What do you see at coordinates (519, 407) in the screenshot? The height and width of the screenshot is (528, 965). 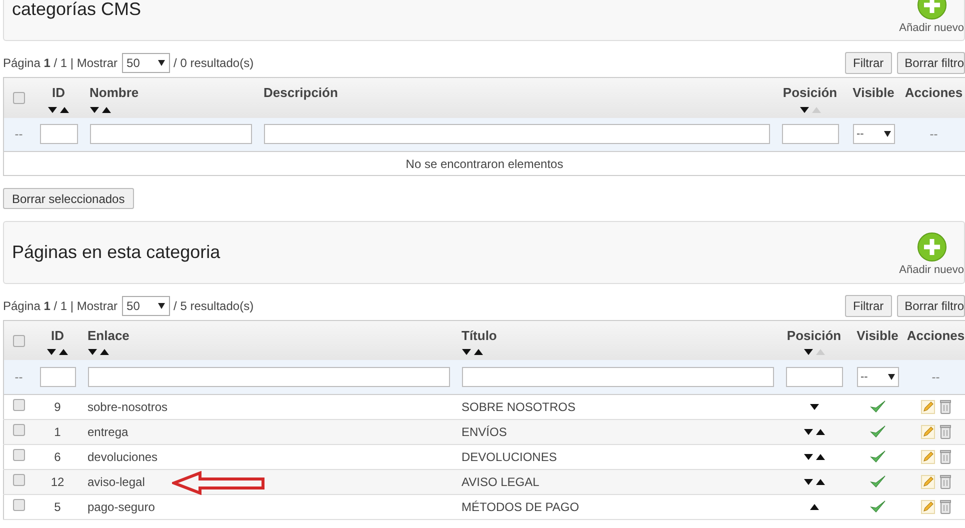 I see `table-cell: SOBRE NOSOTROS` at bounding box center [519, 407].